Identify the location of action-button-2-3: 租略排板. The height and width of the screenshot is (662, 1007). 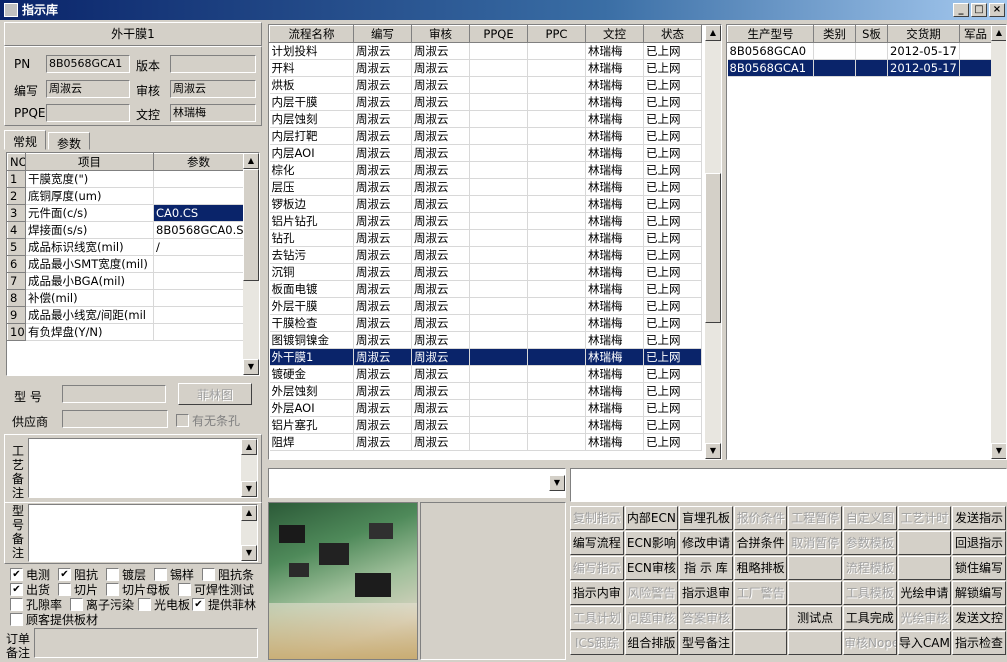
(760, 568).